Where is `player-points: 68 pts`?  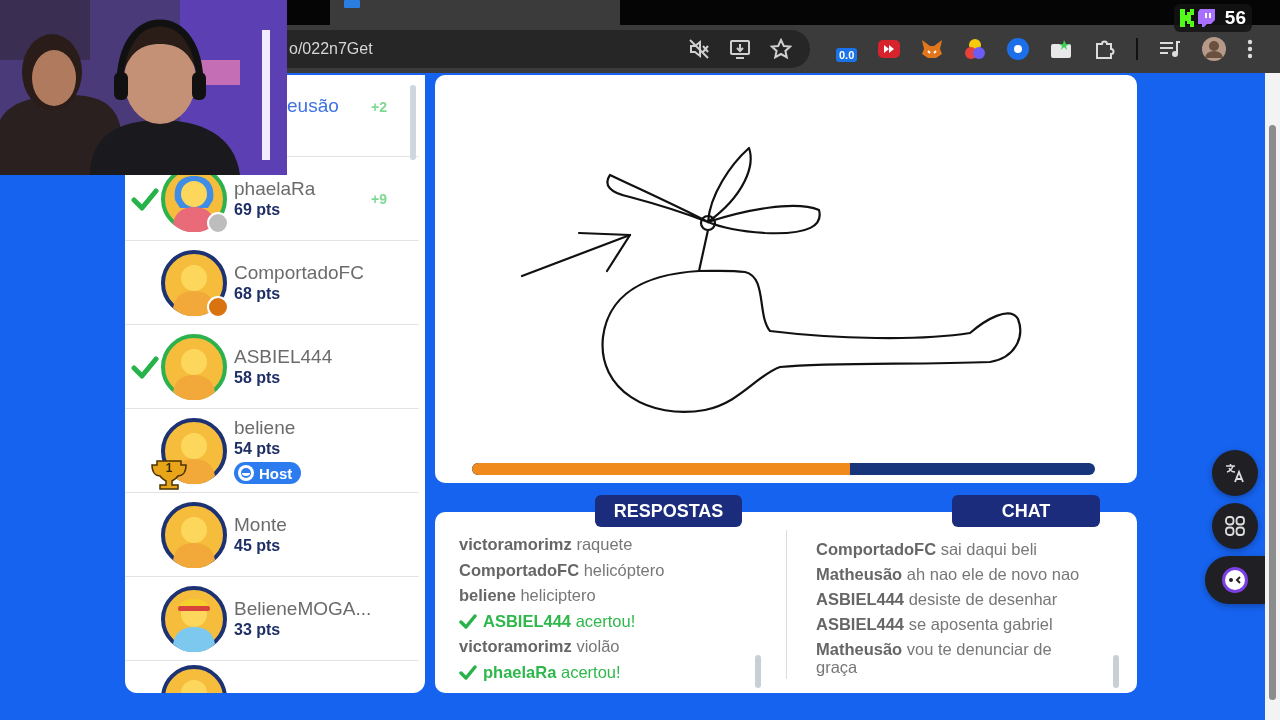
player-points: 68 pts is located at coordinates (257, 294).